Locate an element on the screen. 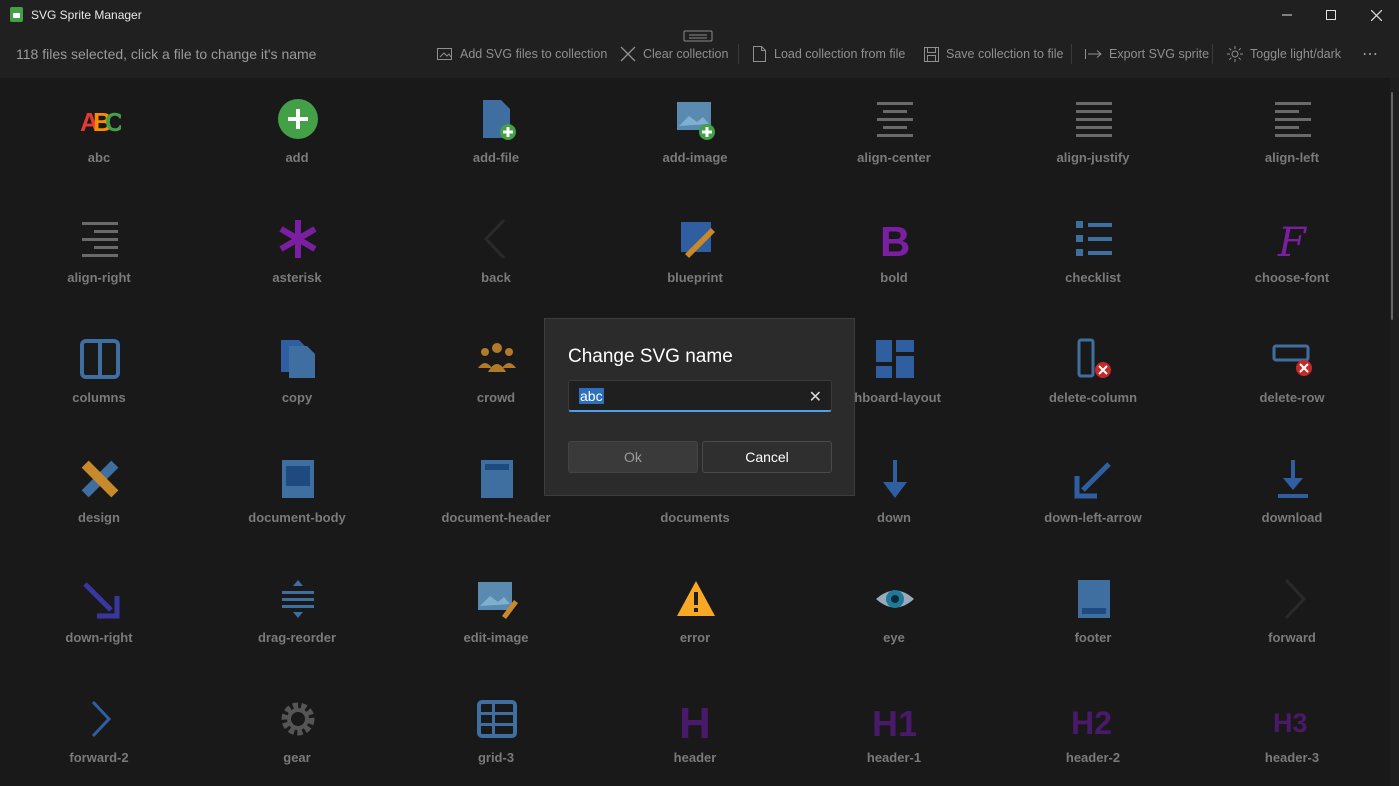  icon-tile: H1 header-1 is located at coordinates (894, 725).